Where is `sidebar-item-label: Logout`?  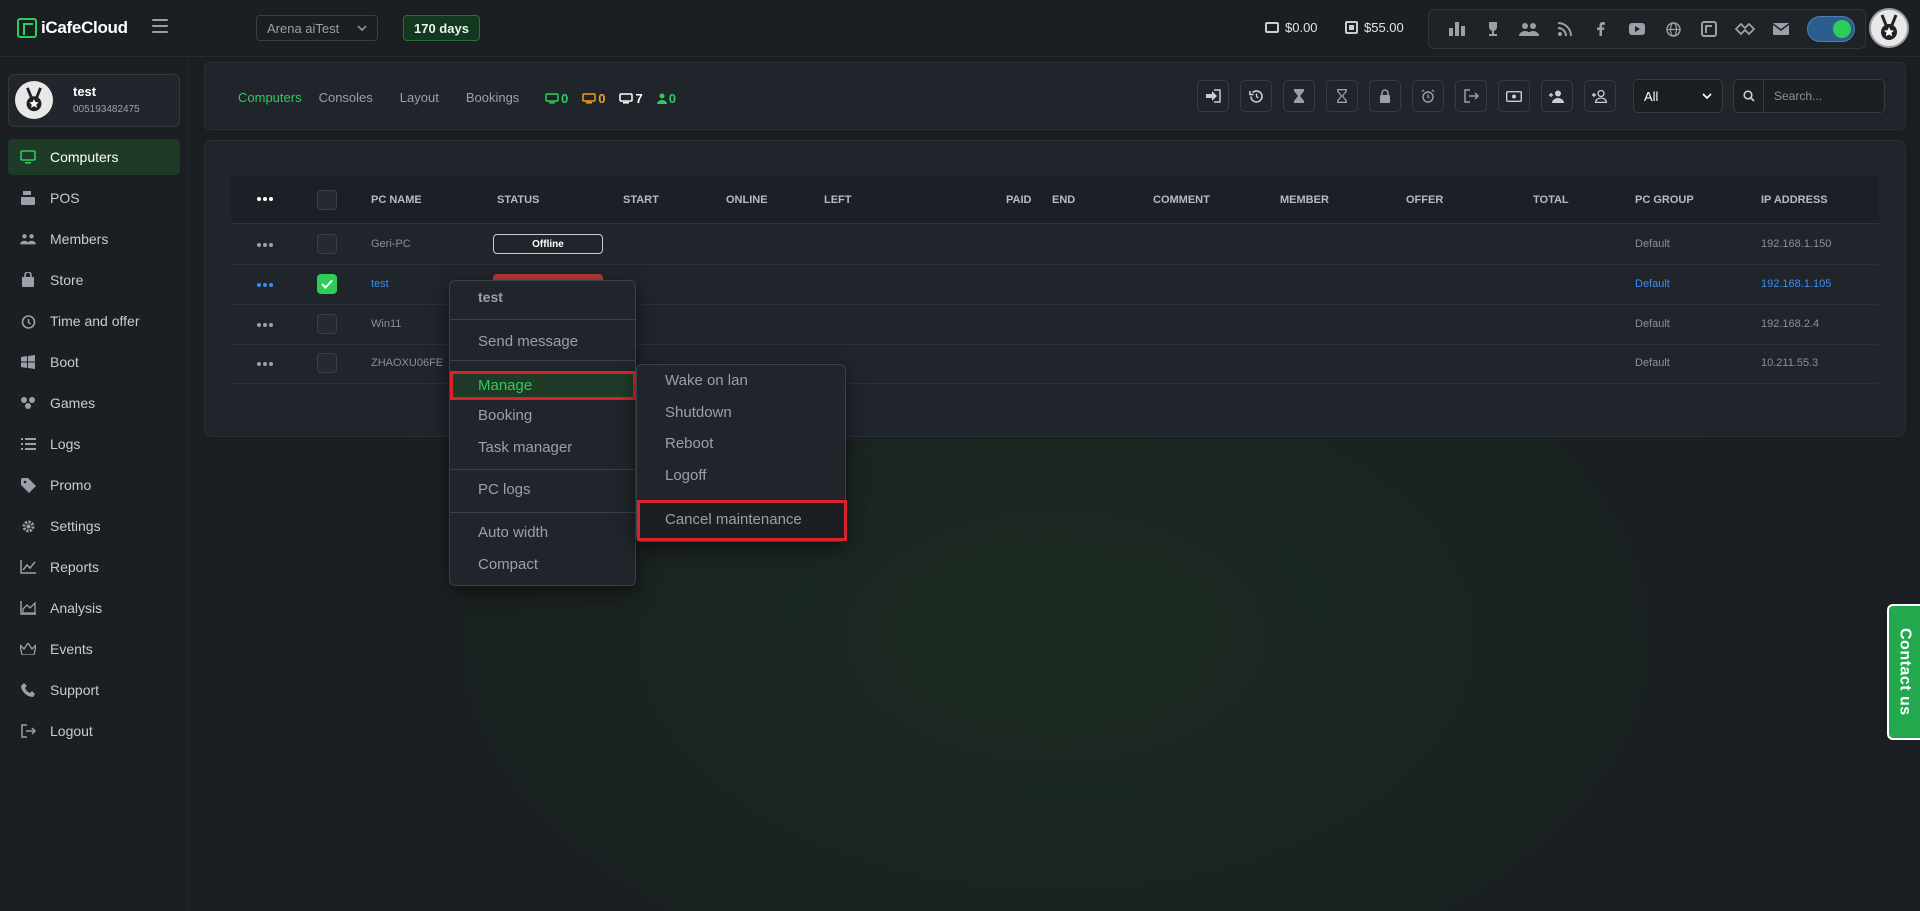
sidebar-item-label: Logout is located at coordinates (71, 731).